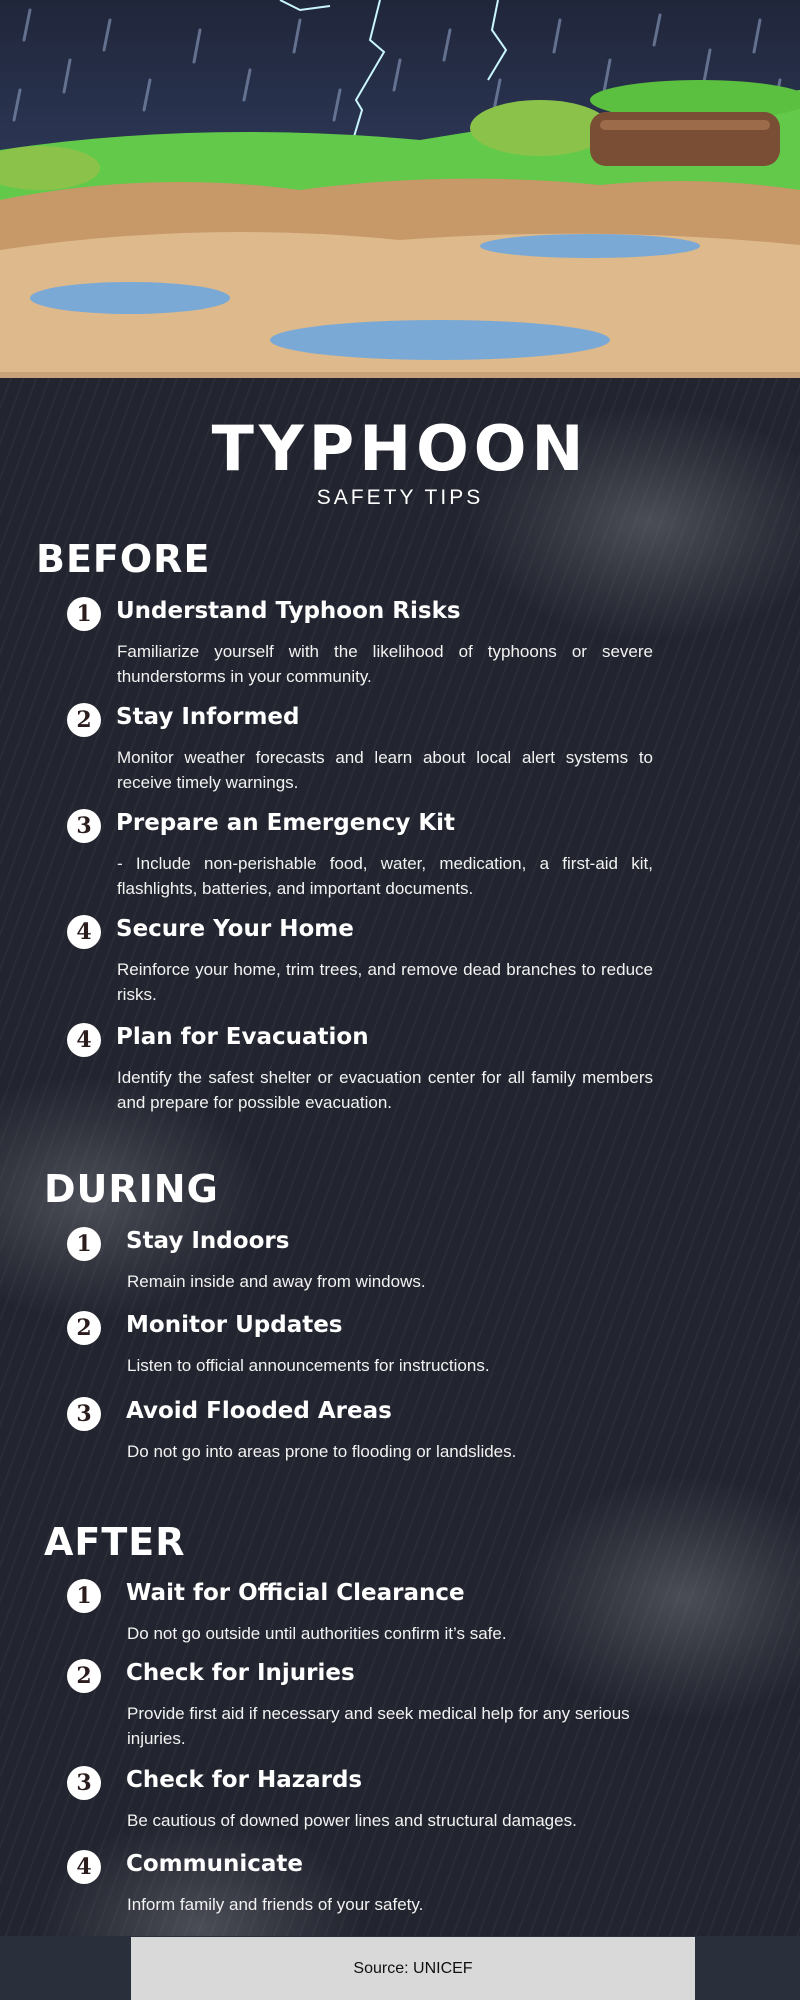  Describe the element at coordinates (400, 497) in the screenshot. I see `page-subtitle: SAFETY TIPS` at that location.